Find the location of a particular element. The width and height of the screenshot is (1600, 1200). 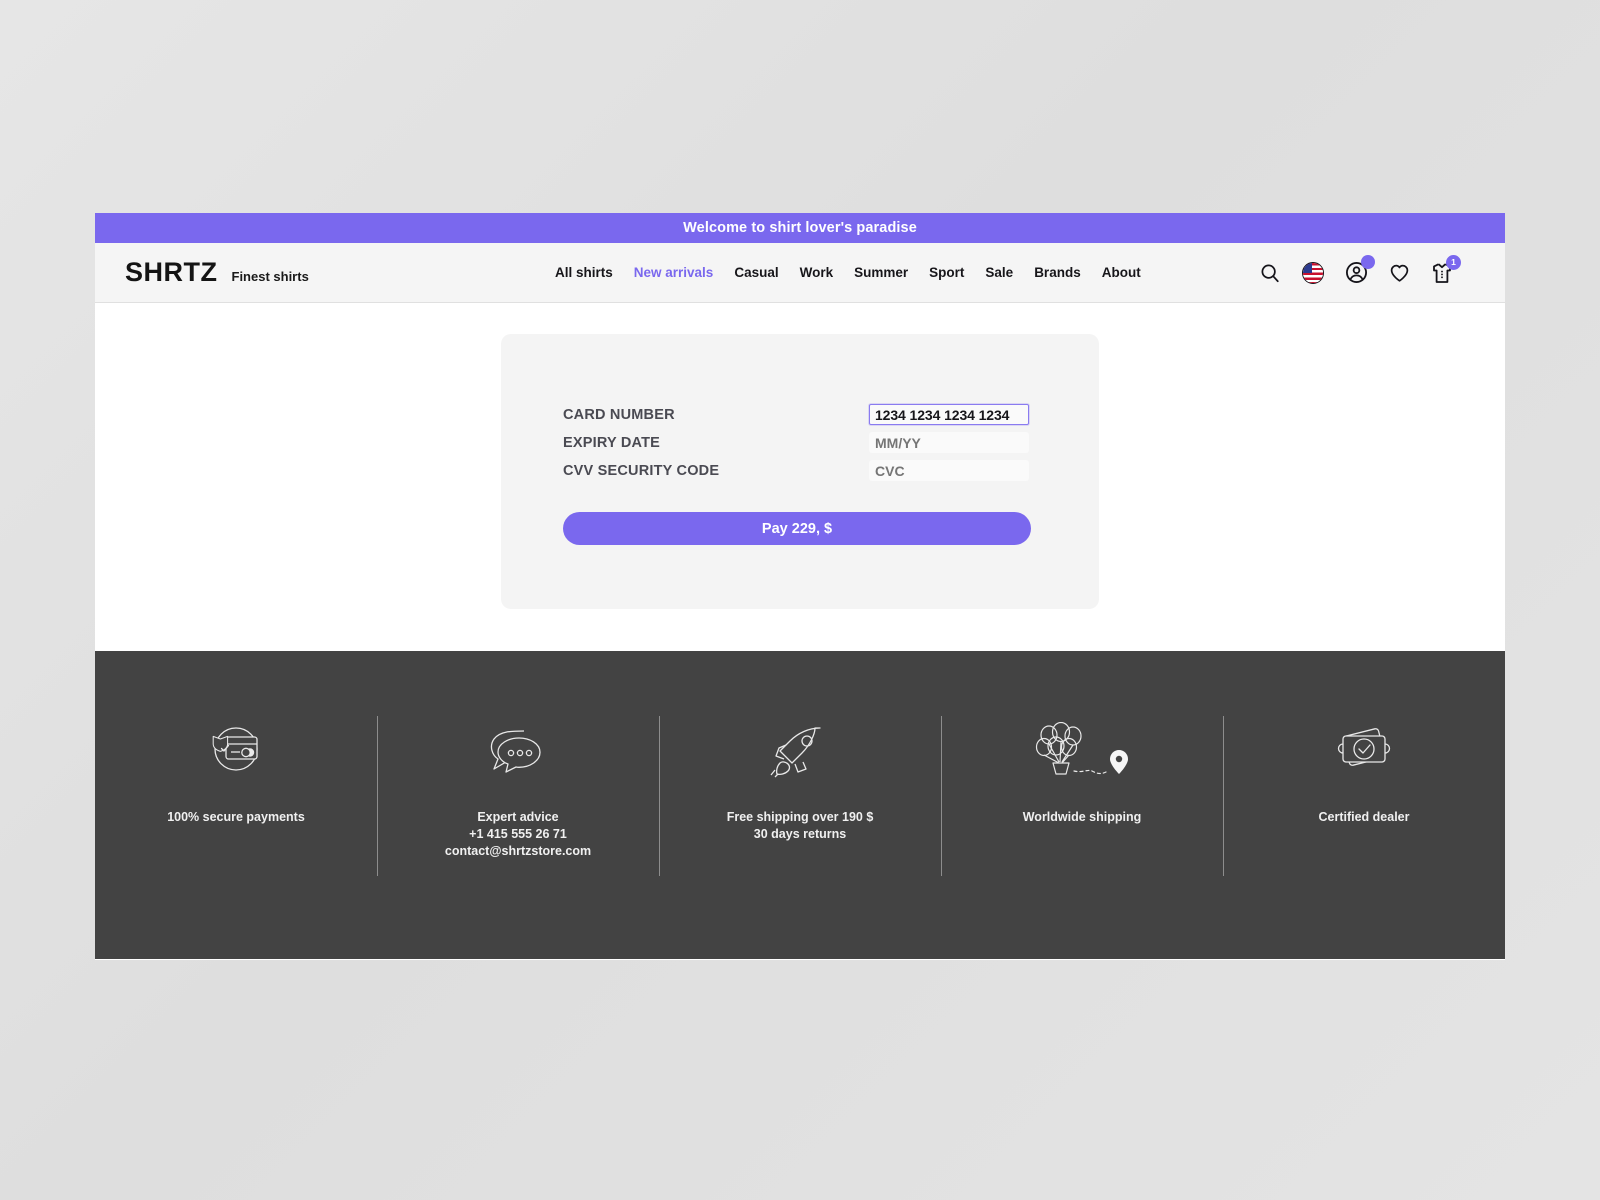

us-flag-icon is located at coordinates (1313, 273).